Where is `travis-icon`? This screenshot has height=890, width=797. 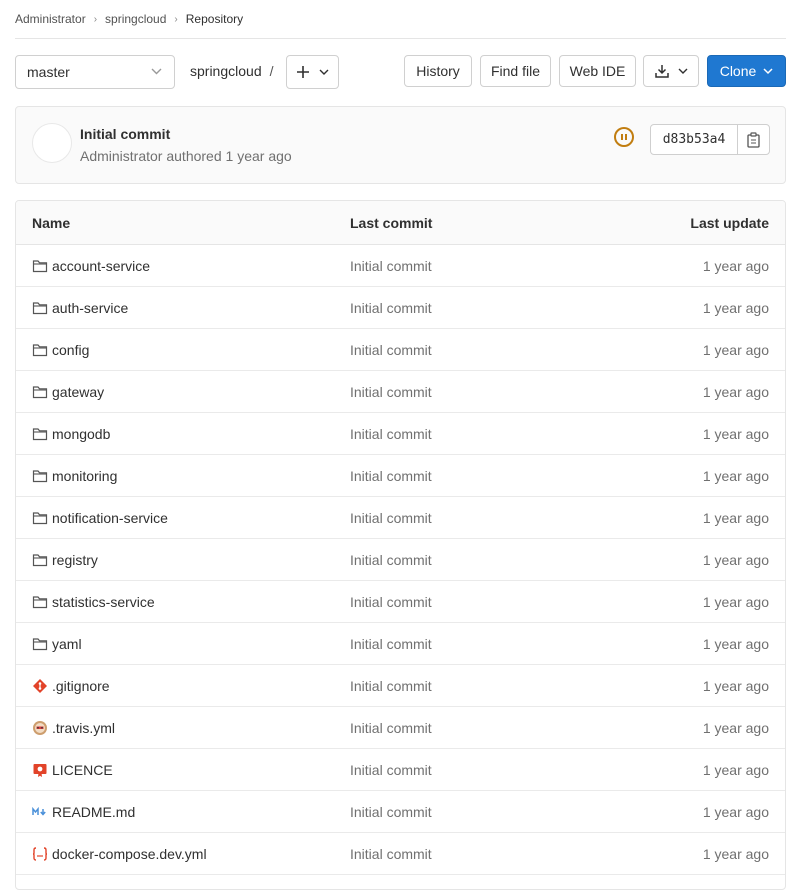
travis-icon is located at coordinates (40, 728).